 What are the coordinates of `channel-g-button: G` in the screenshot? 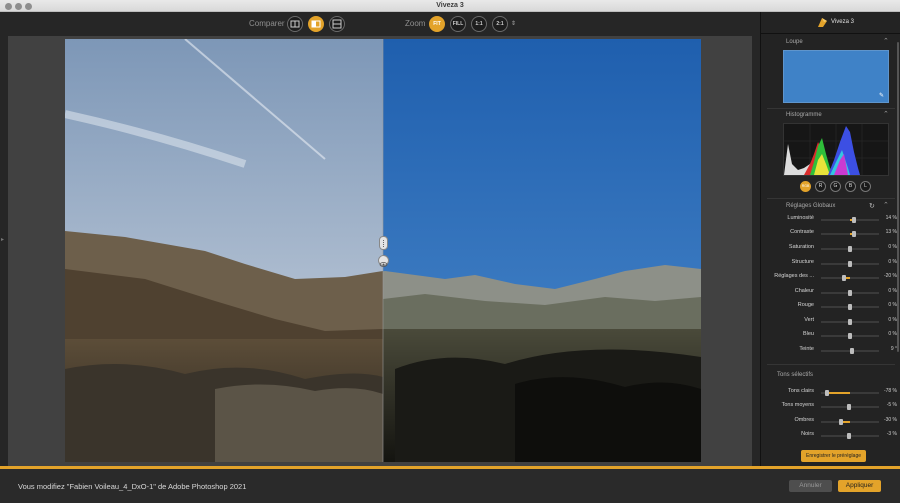 It's located at (835, 186).